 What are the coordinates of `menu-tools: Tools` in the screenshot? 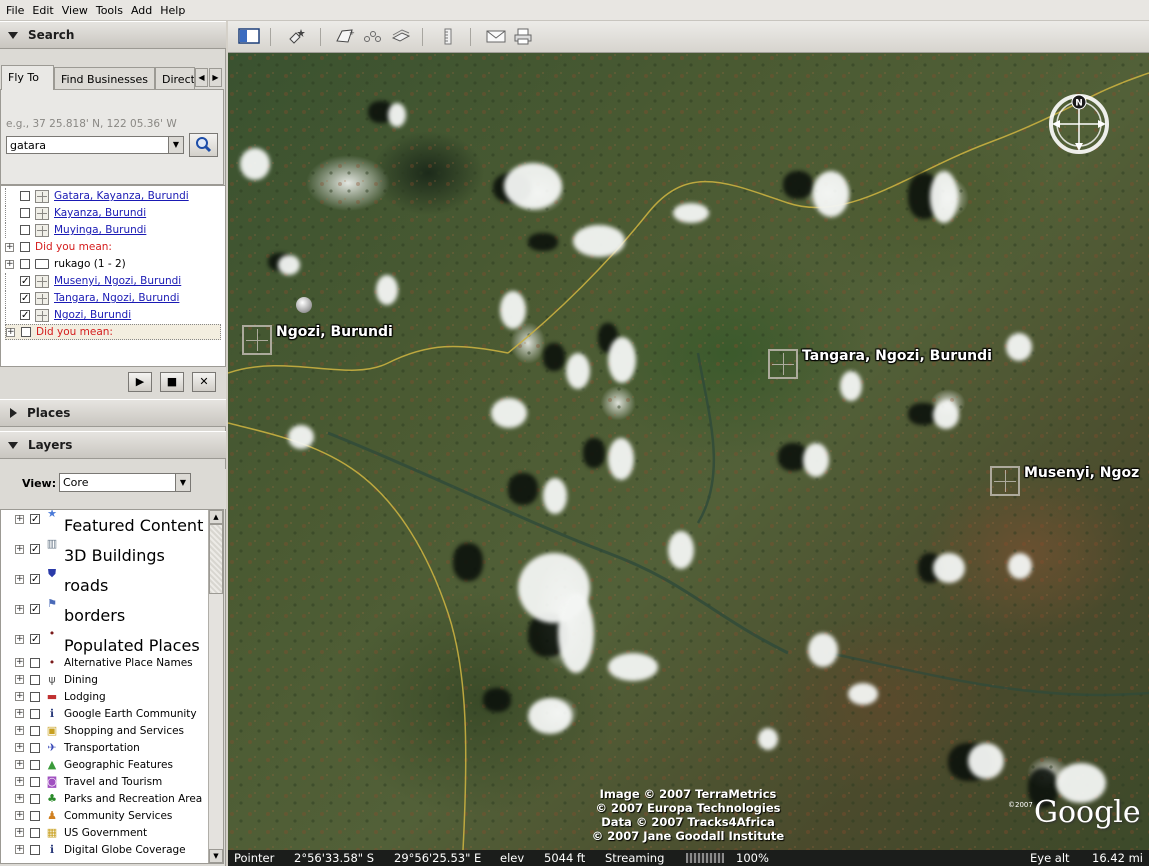 It's located at (111, 10).